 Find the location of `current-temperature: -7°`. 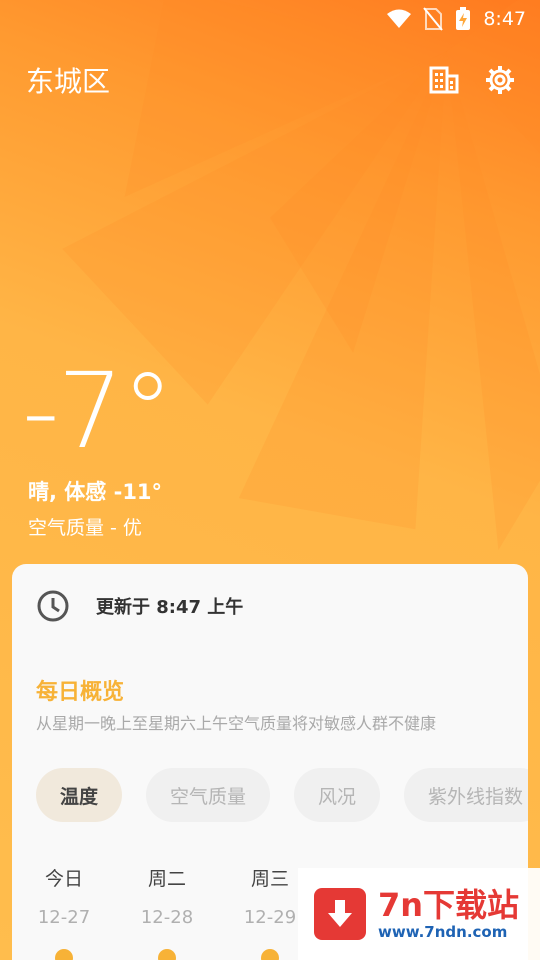

current-temperature: -7° is located at coordinates (98, 411).